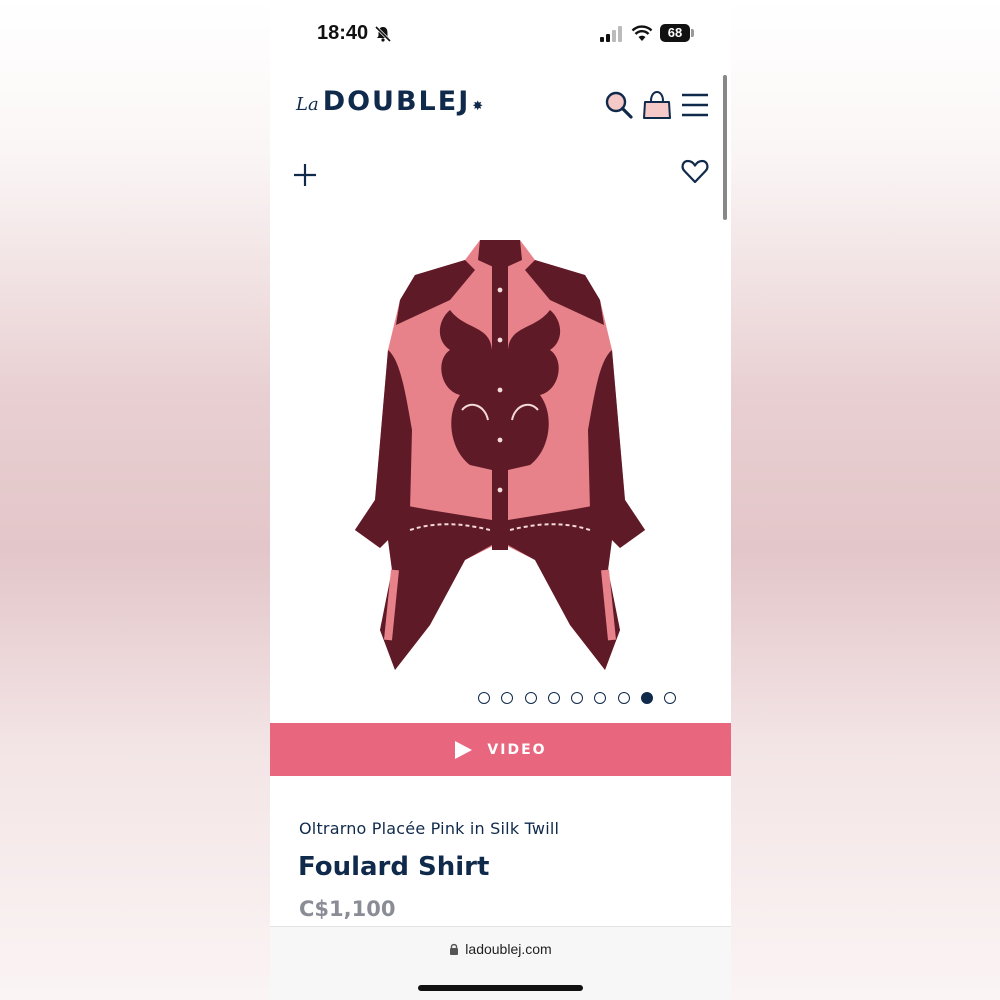 Image resolution: width=1000 pixels, height=1000 pixels. Describe the element at coordinates (500, 963) in the screenshot. I see `browser-address-bar: ladoublej.com` at that location.